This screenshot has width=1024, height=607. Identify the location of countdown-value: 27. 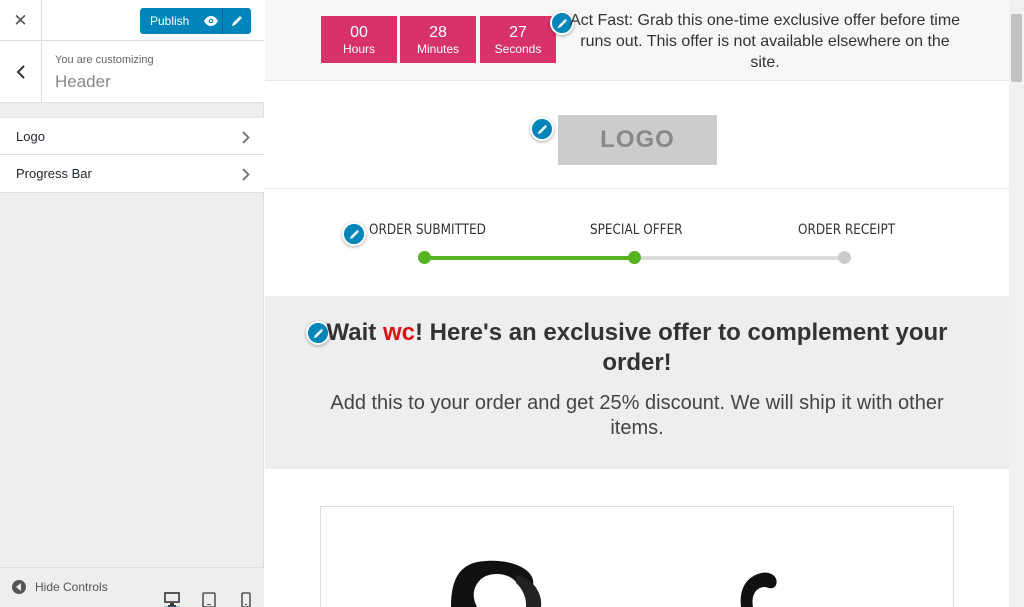
(518, 32).